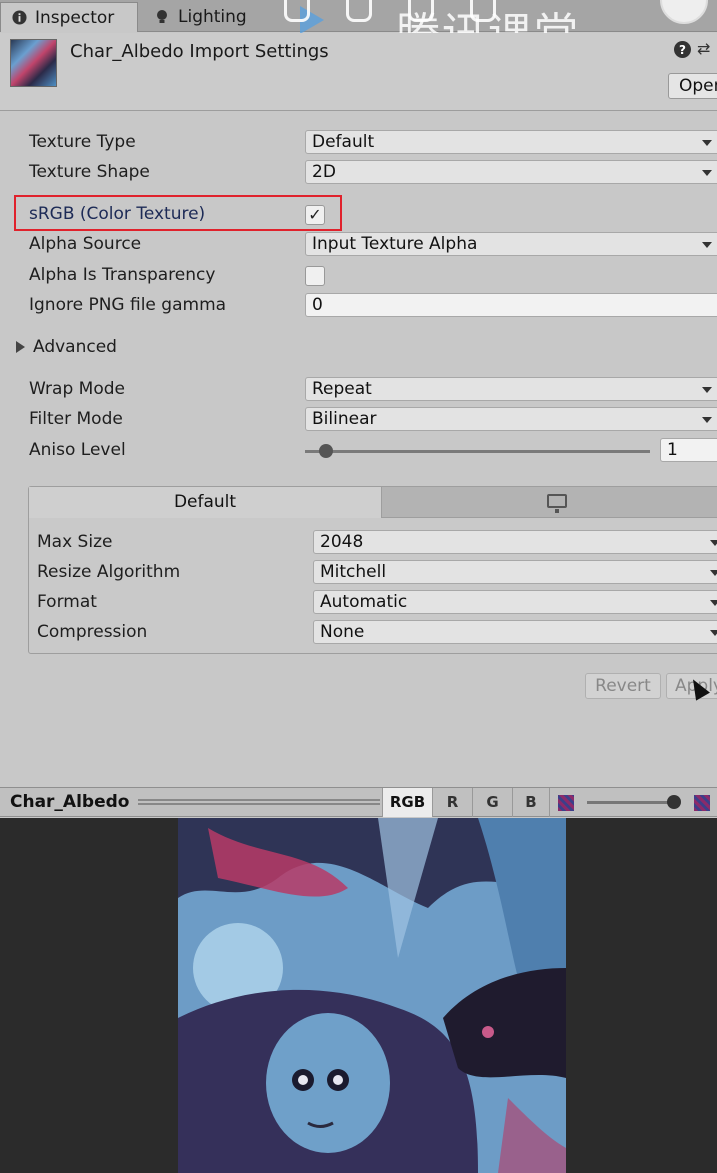 This screenshot has width=717, height=1173. Describe the element at coordinates (511, 244) in the screenshot. I see `alpha-source-dropdown: Input Texture Alpha` at that location.